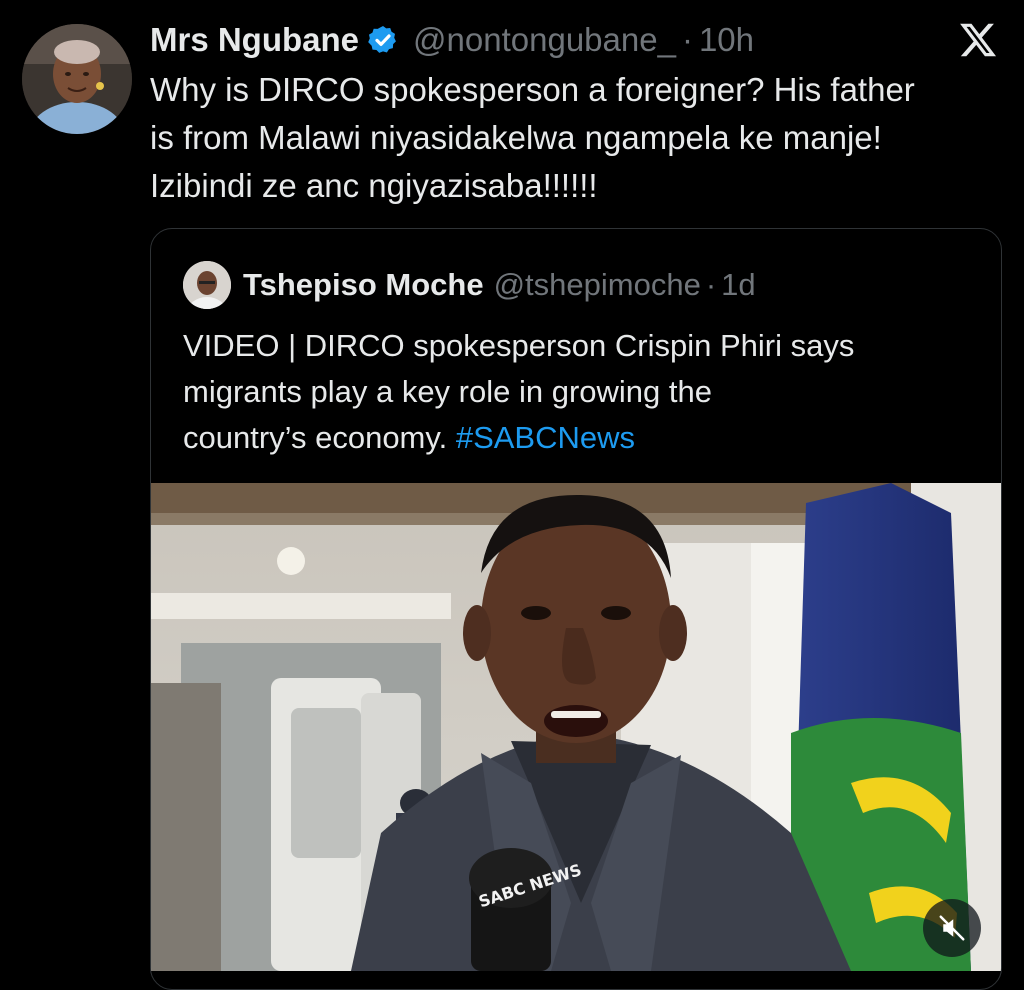 This screenshot has height=990, width=1024. I want to click on author-avatar, so click(77, 79).